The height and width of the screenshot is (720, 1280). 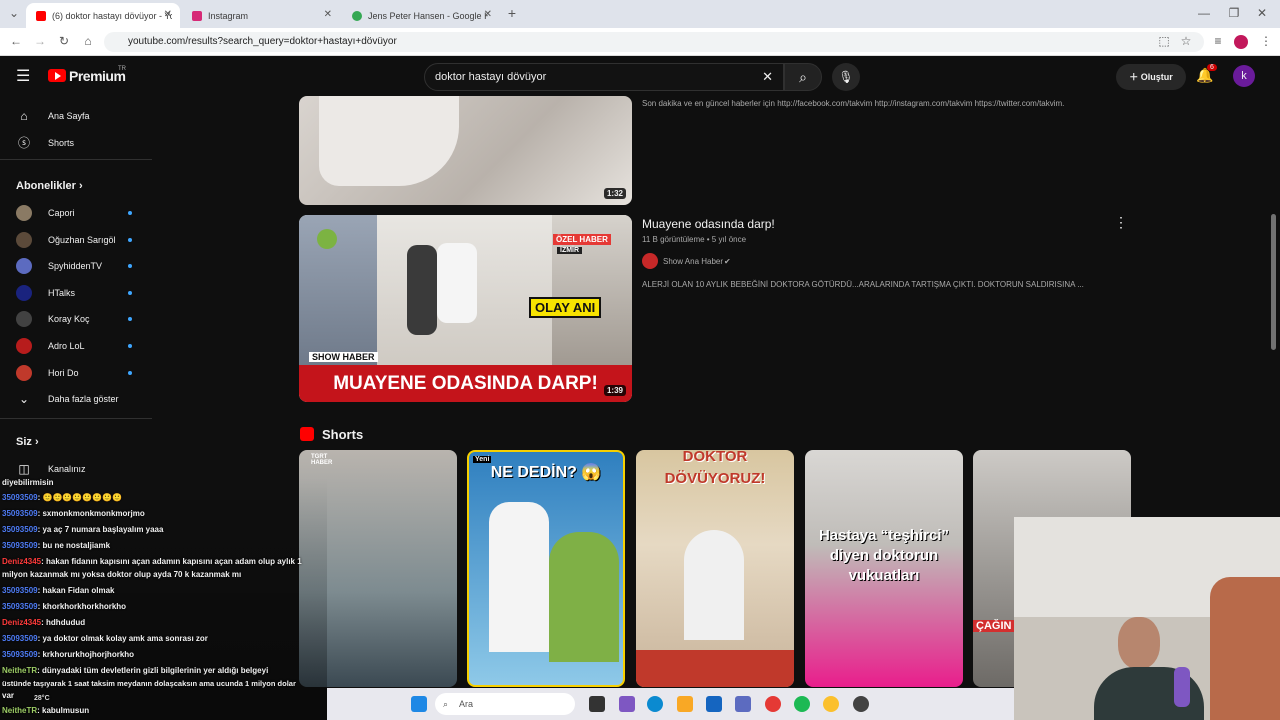 I want to click on sidebar-channel-spyhiddentv: SpyhiddenTV, so click(x=76, y=266).